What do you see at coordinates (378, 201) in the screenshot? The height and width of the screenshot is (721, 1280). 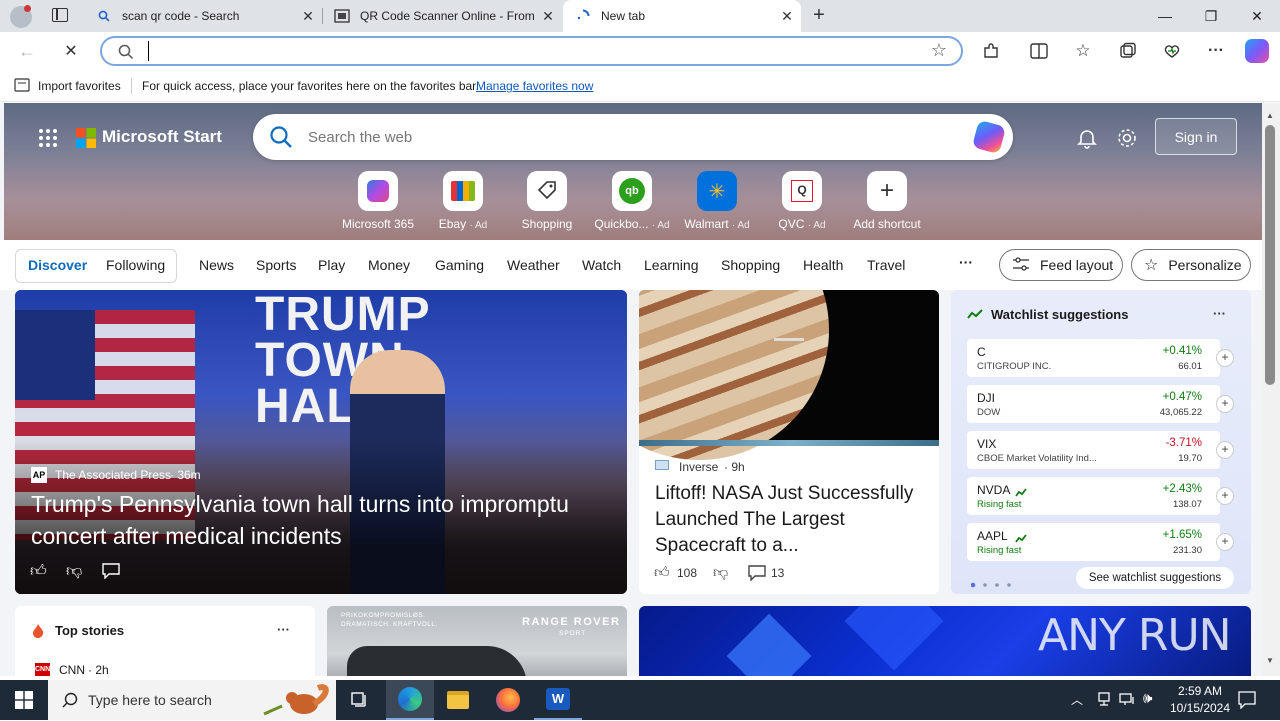 I see `shortcut-microsoft-365: Microsoft 365` at bounding box center [378, 201].